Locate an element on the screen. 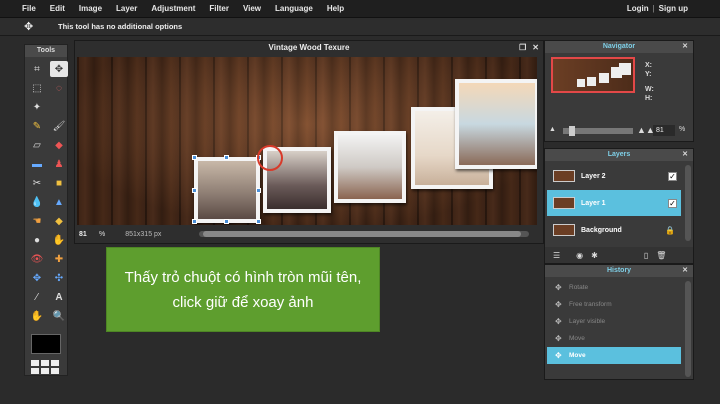 The image size is (720, 404). color-picker-icon: ⁄ is located at coordinates (37, 297).